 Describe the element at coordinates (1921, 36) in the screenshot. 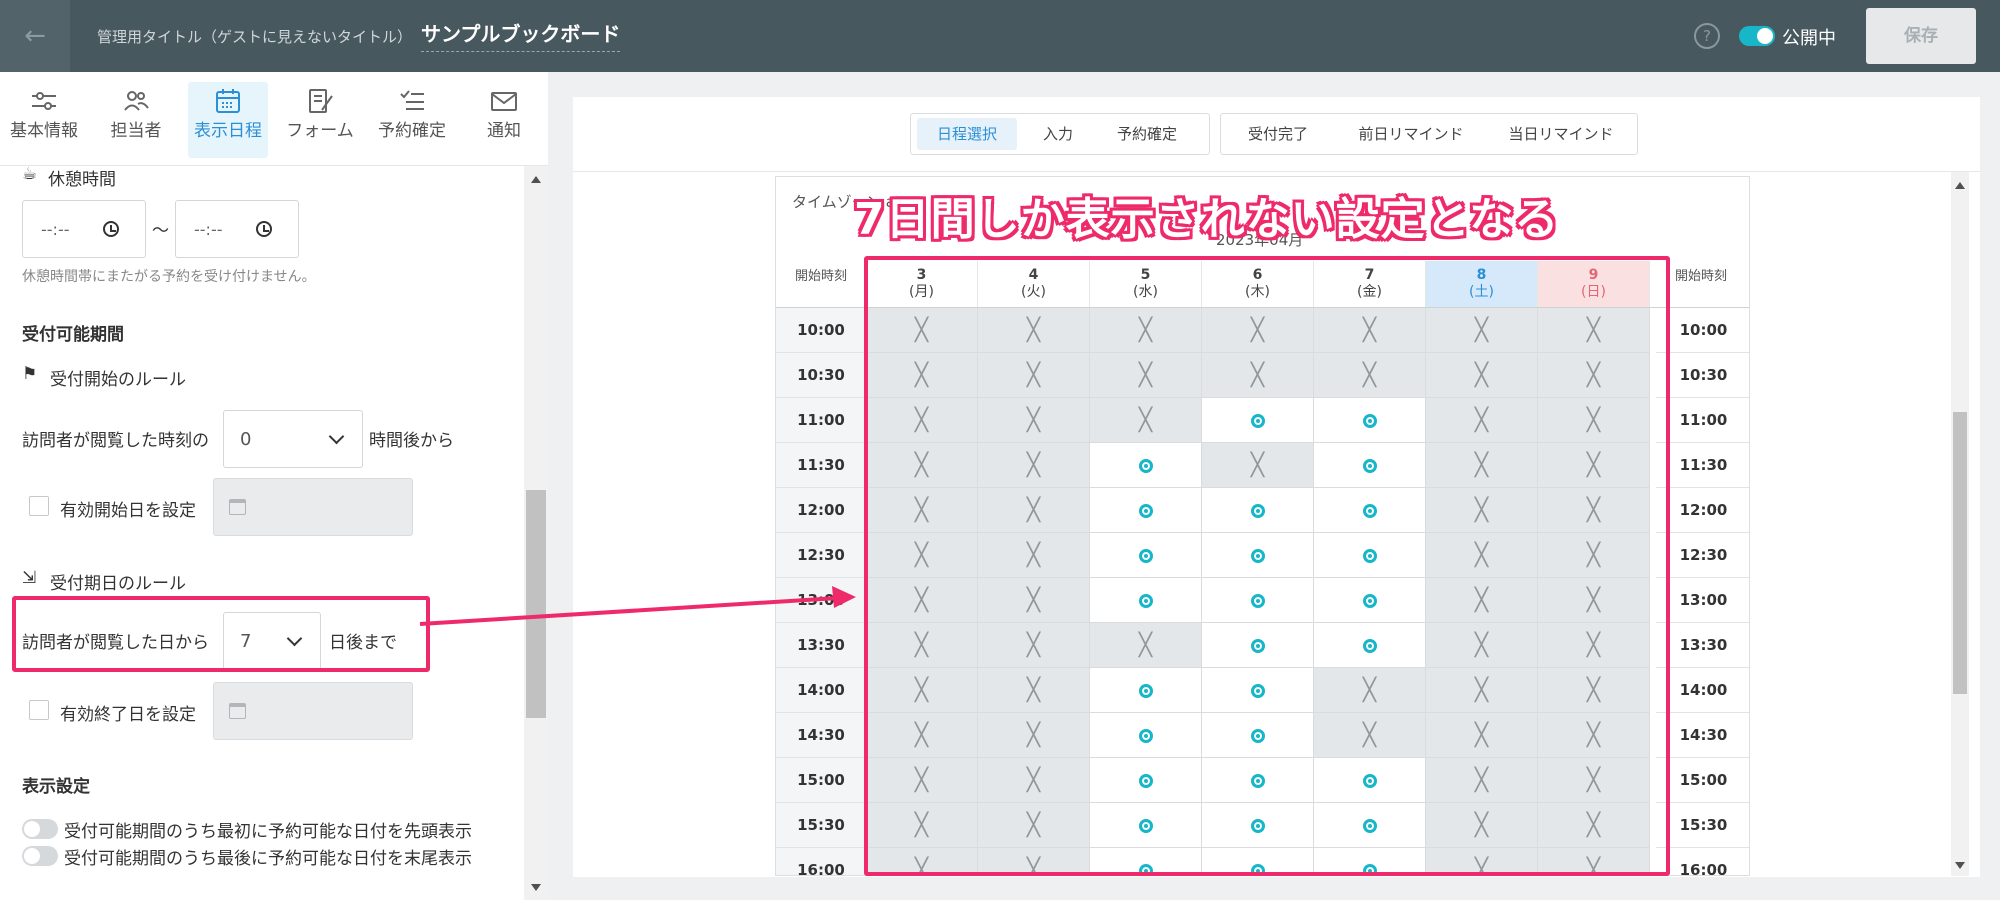

I see `save-button: 保存` at that location.